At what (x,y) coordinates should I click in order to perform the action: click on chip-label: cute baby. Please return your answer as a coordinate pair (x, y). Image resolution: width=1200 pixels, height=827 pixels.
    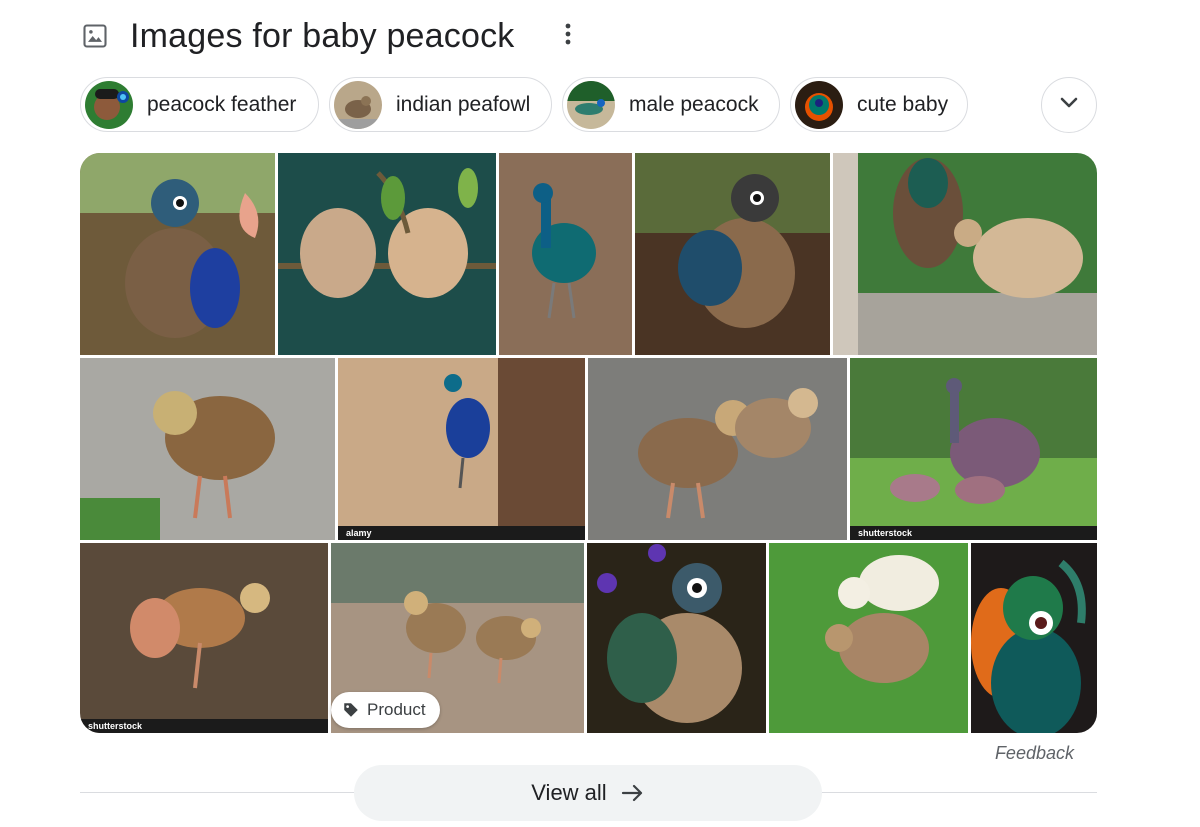
    Looking at the image, I should click on (903, 104).